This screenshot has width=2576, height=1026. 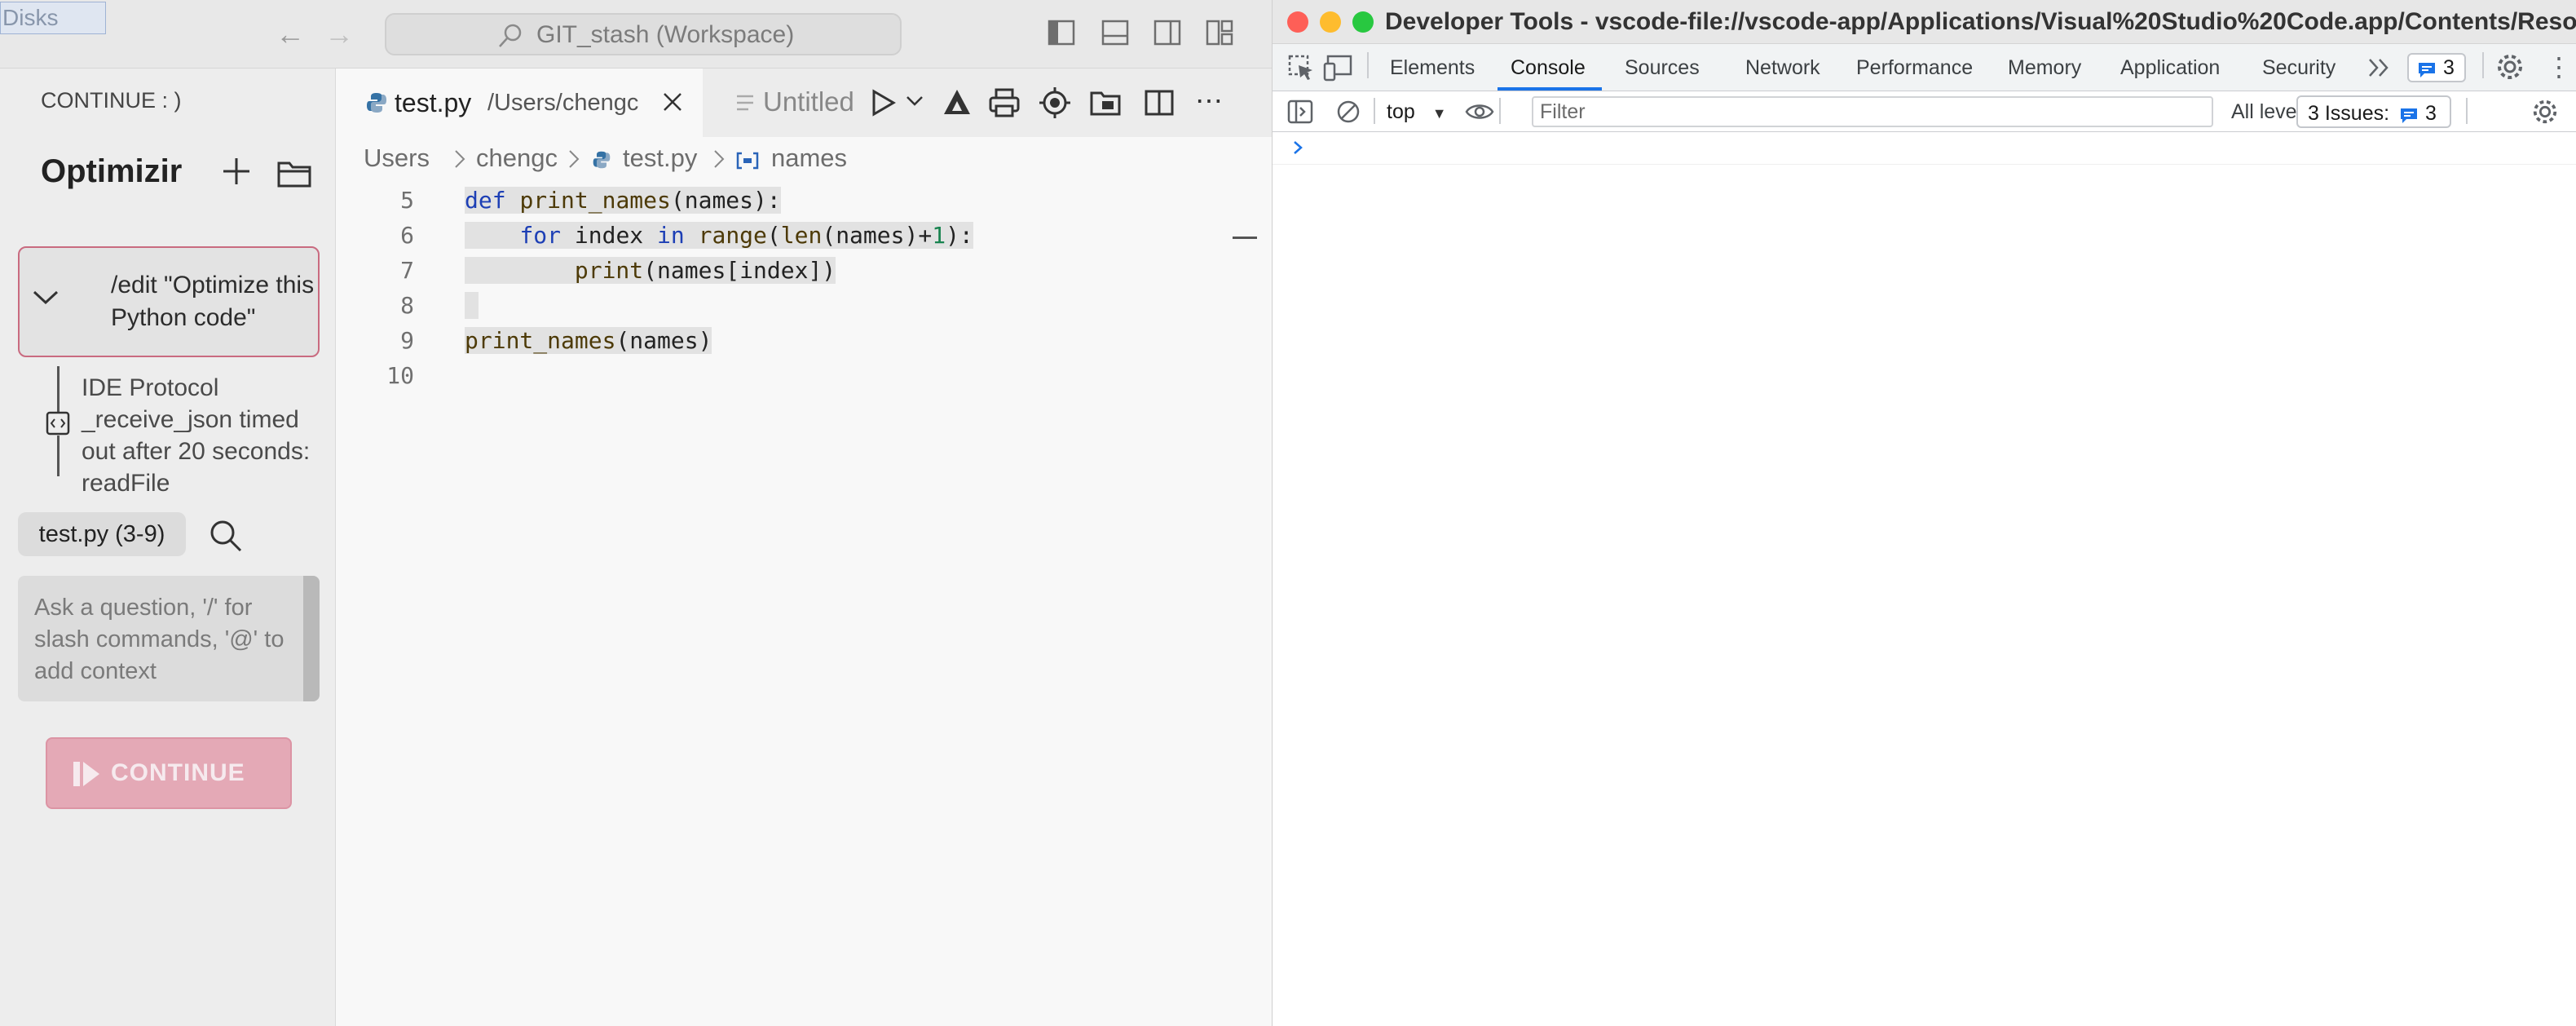 I want to click on minimap-marker, so click(x=1245, y=238).